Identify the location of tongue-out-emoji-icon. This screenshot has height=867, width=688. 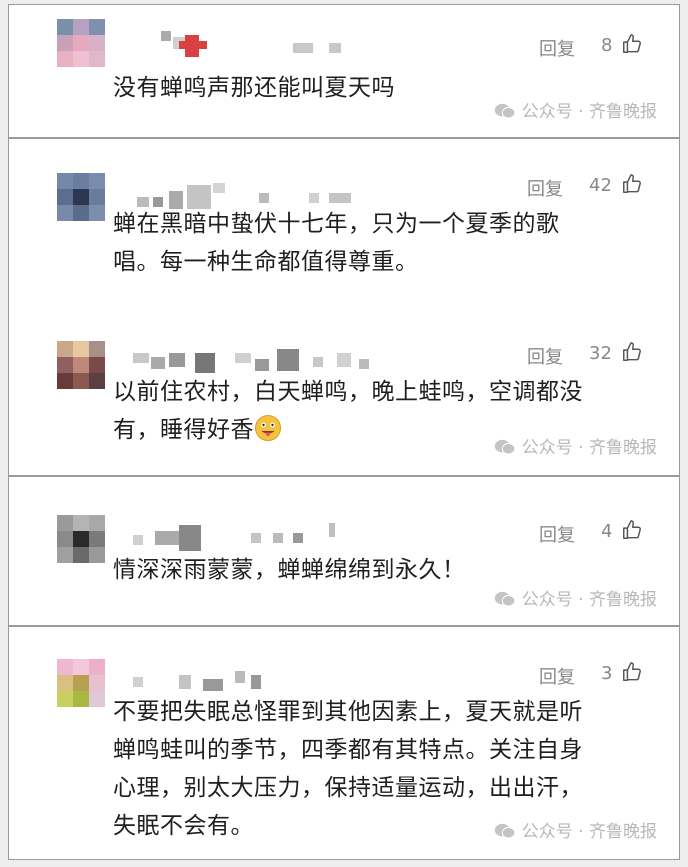
(268, 428).